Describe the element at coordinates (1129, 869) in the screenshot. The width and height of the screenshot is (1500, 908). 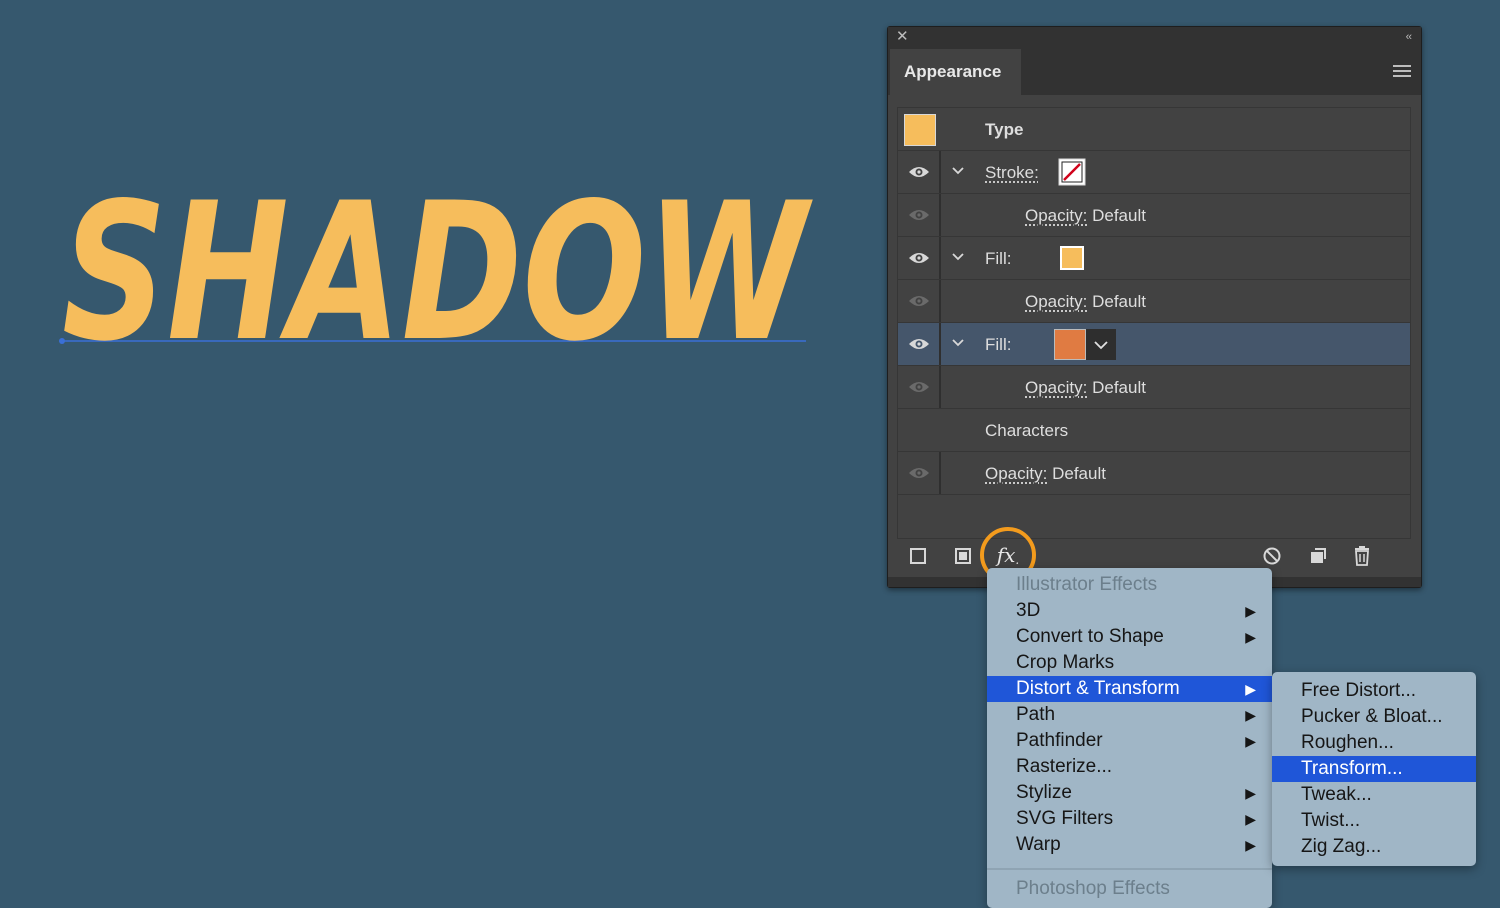
I see `menu-separator` at that location.